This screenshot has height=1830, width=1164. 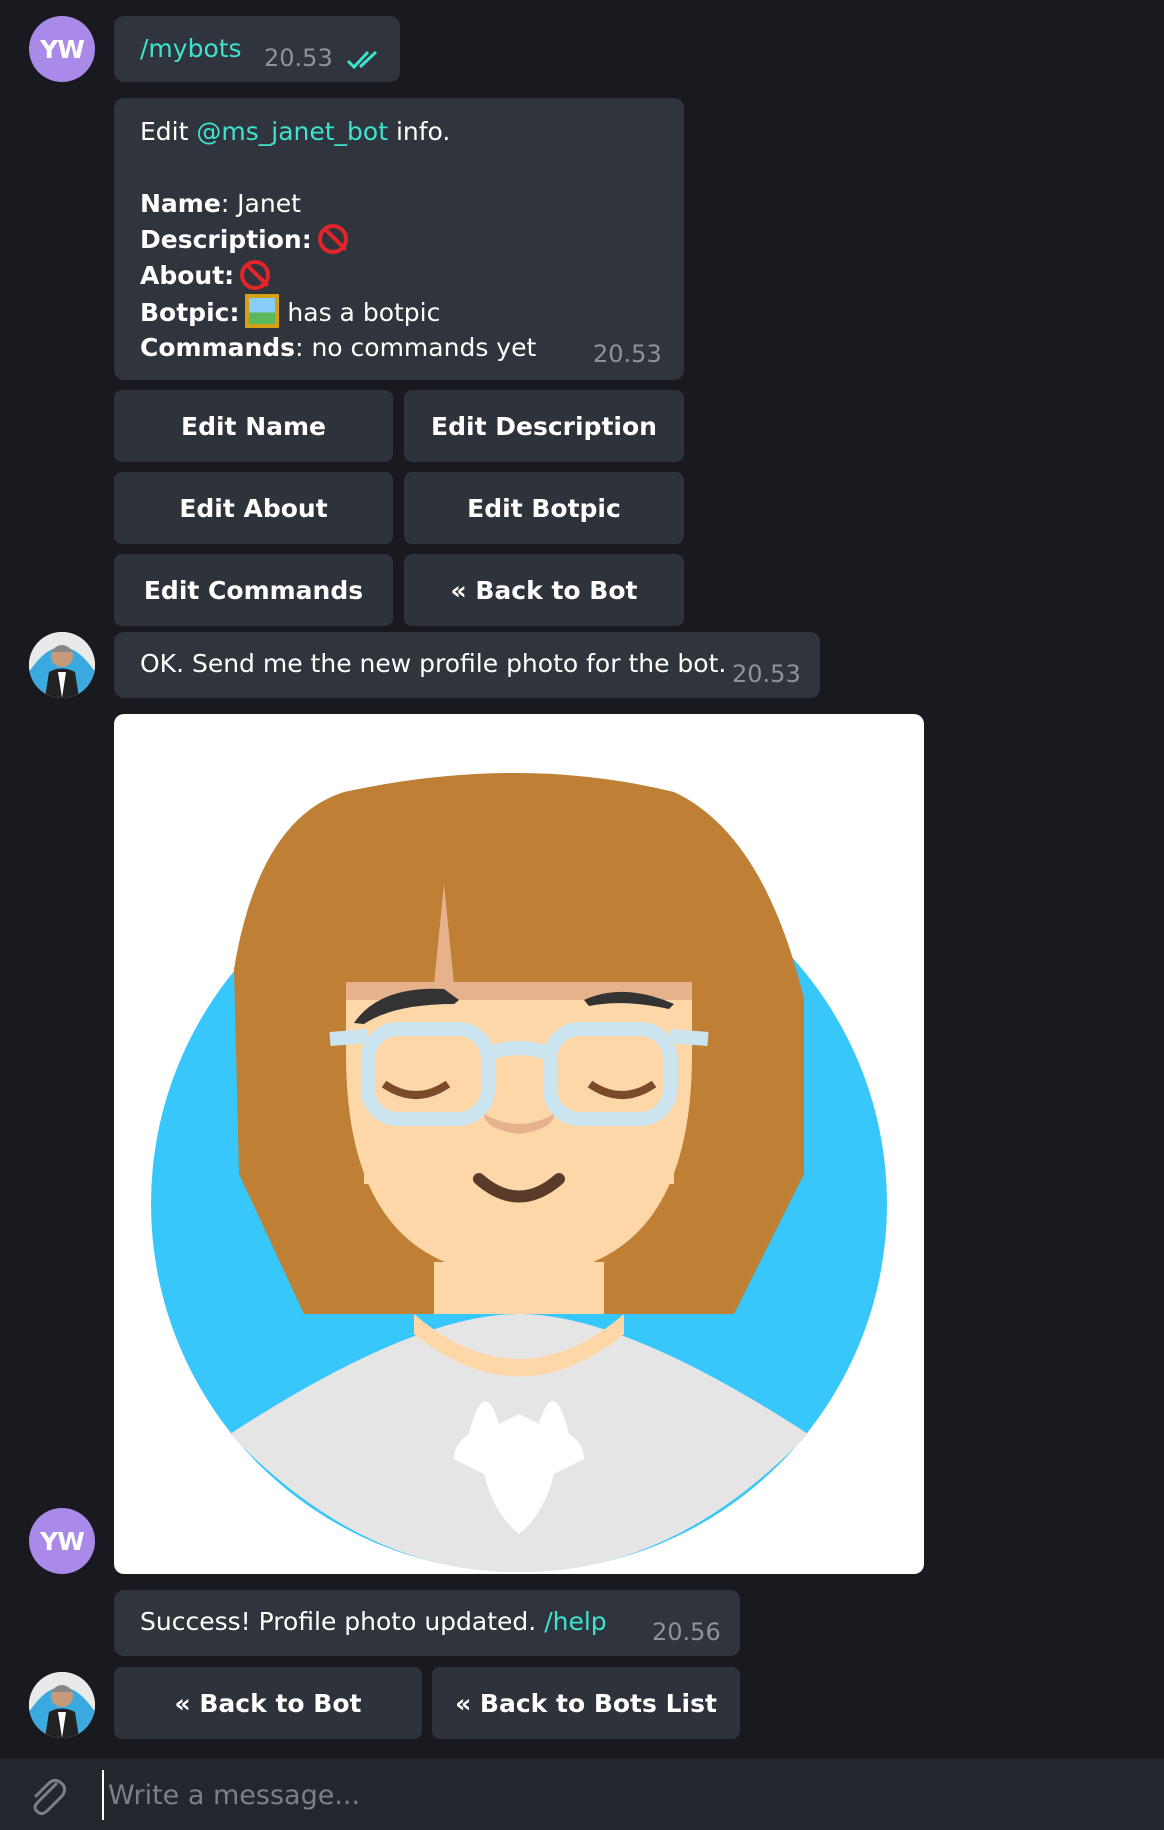 I want to click on botpic-label: Botpic:, so click(x=190, y=312).